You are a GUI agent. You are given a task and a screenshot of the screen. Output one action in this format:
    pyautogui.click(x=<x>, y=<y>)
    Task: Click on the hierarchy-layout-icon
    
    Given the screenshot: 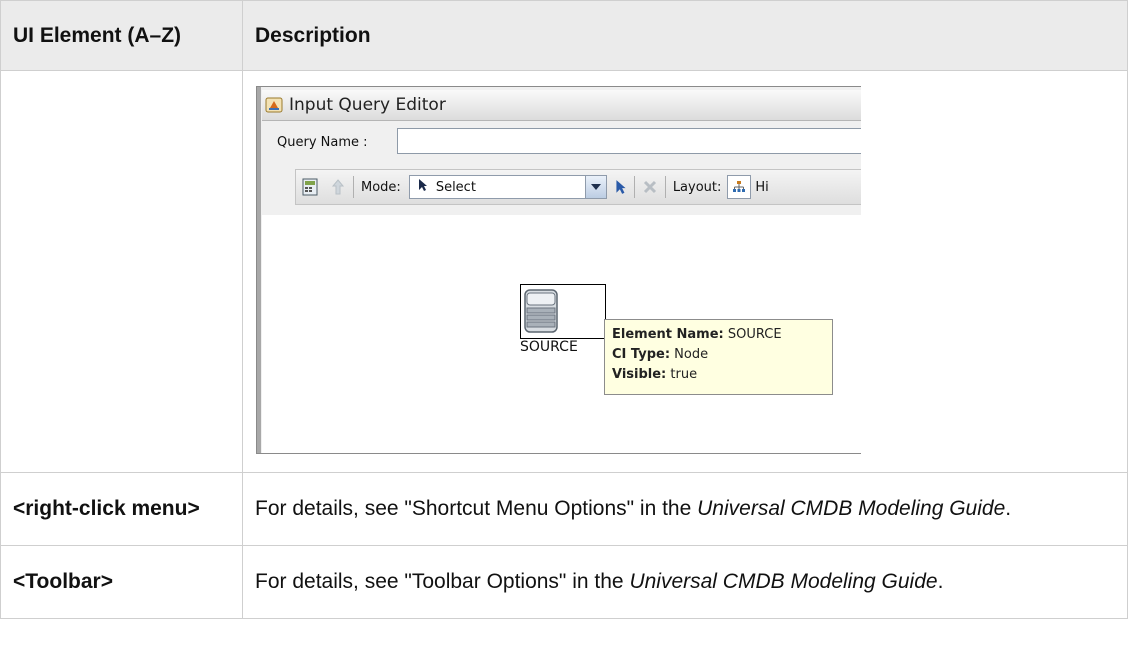 What is the action you would take?
    pyautogui.click(x=739, y=187)
    